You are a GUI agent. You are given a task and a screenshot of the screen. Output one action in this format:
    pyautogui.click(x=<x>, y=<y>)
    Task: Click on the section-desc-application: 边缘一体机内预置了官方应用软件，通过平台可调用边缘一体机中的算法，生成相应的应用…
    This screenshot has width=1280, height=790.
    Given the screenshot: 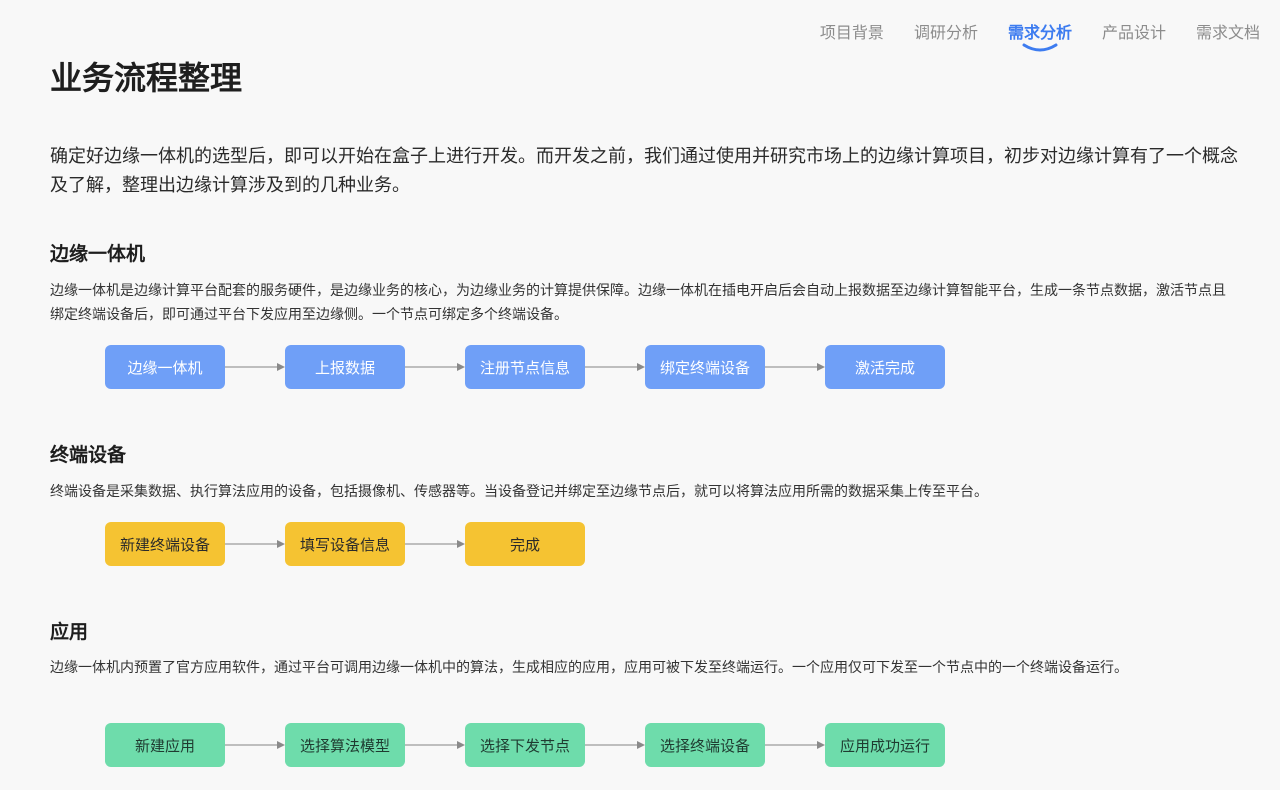 What is the action you would take?
    pyautogui.click(x=589, y=668)
    